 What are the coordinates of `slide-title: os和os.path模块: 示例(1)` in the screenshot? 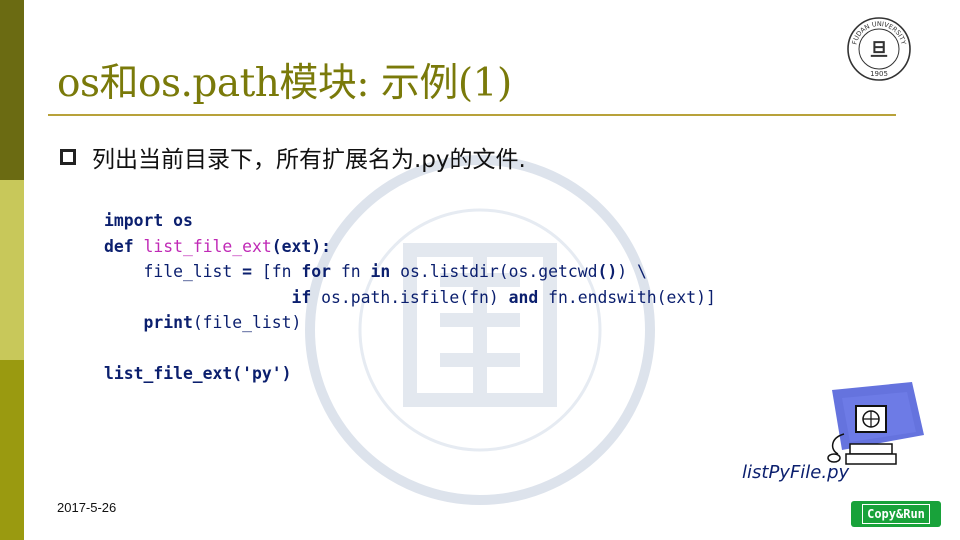 It's located at (284, 83).